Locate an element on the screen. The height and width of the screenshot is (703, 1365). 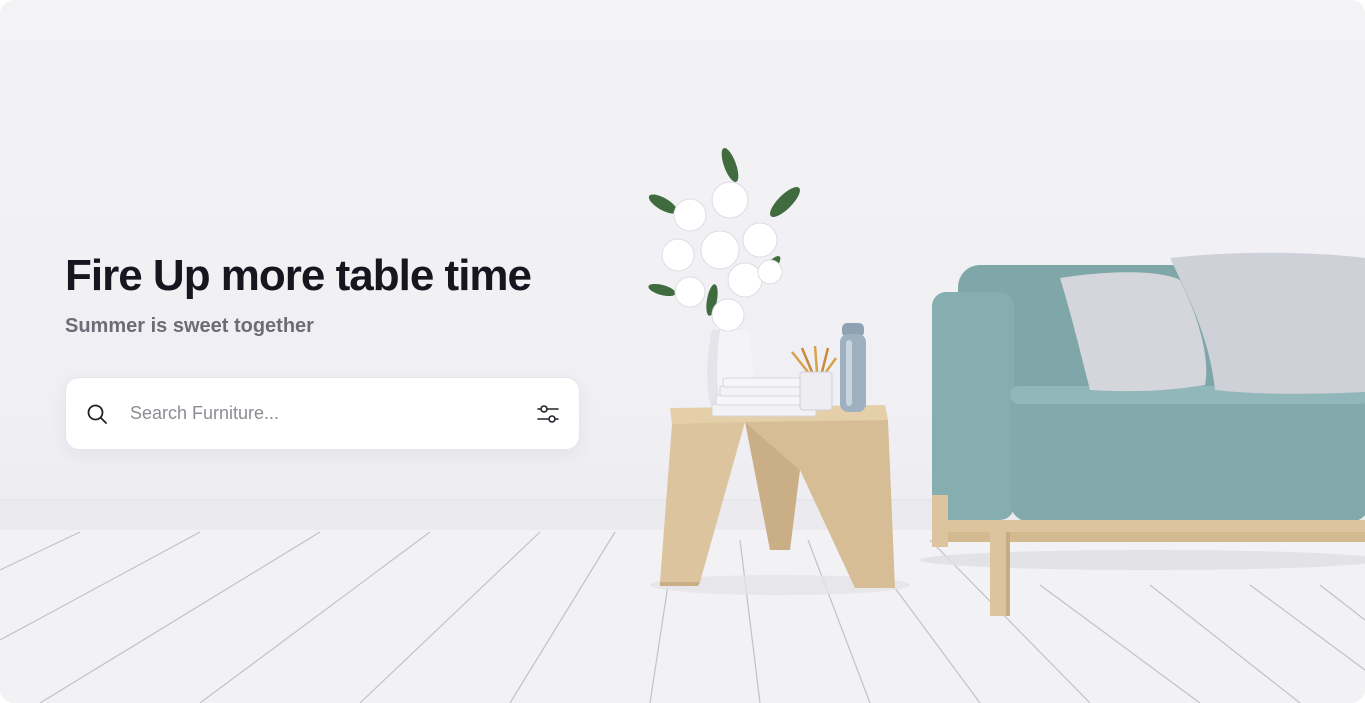
search-bar is located at coordinates (322, 413).